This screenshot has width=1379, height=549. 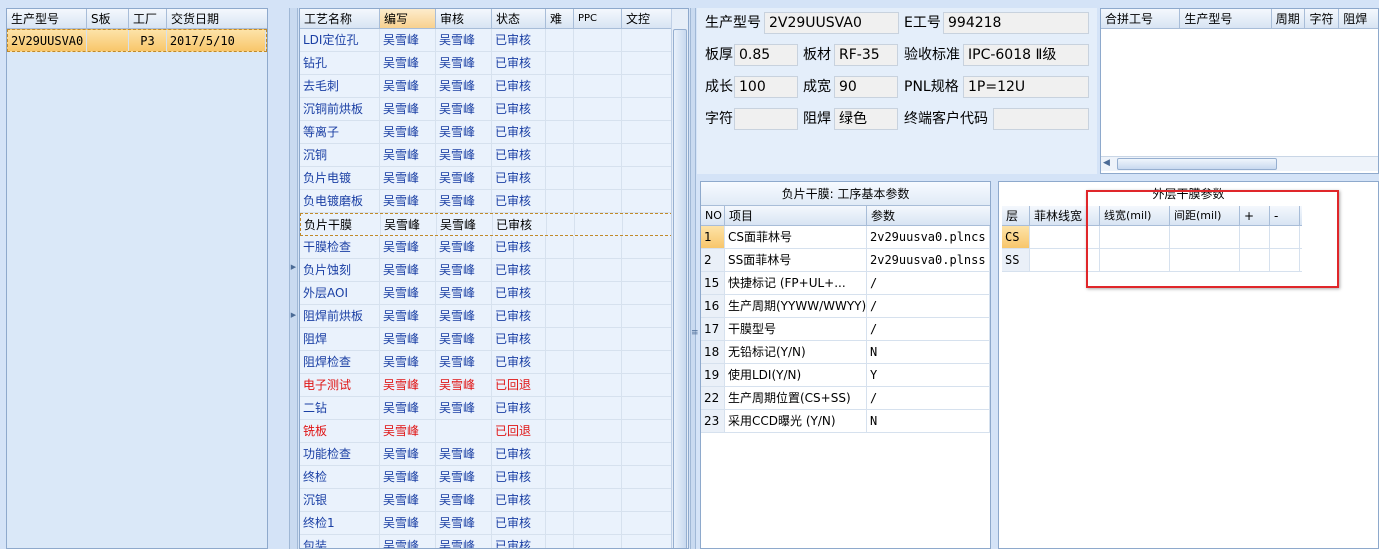 I want to click on process-row: 电子测试 吴雪峰 吴雪峰 已回退, so click(x=494, y=385).